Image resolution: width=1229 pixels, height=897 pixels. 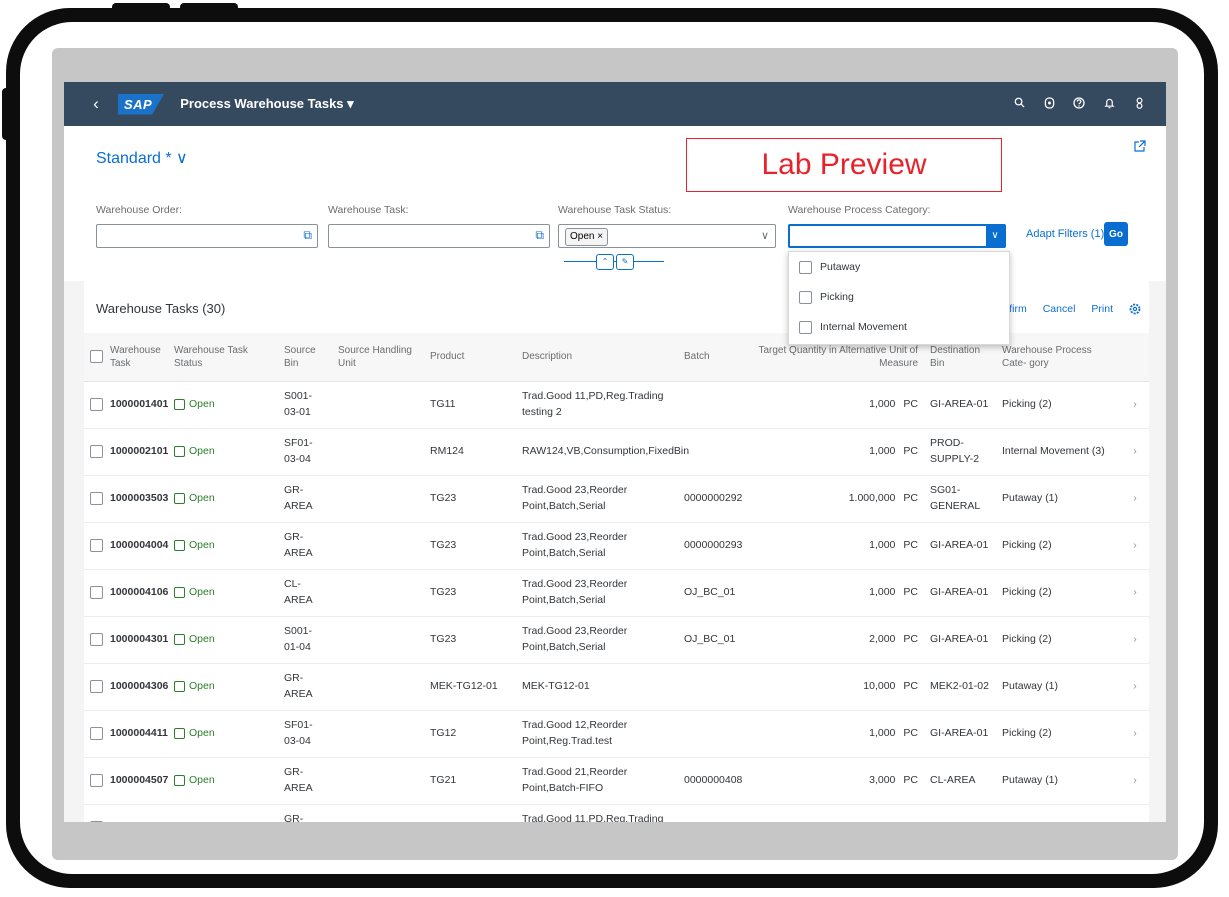 What do you see at coordinates (625, 262) in the screenshot?
I see `pin-header-icon: ✎` at bounding box center [625, 262].